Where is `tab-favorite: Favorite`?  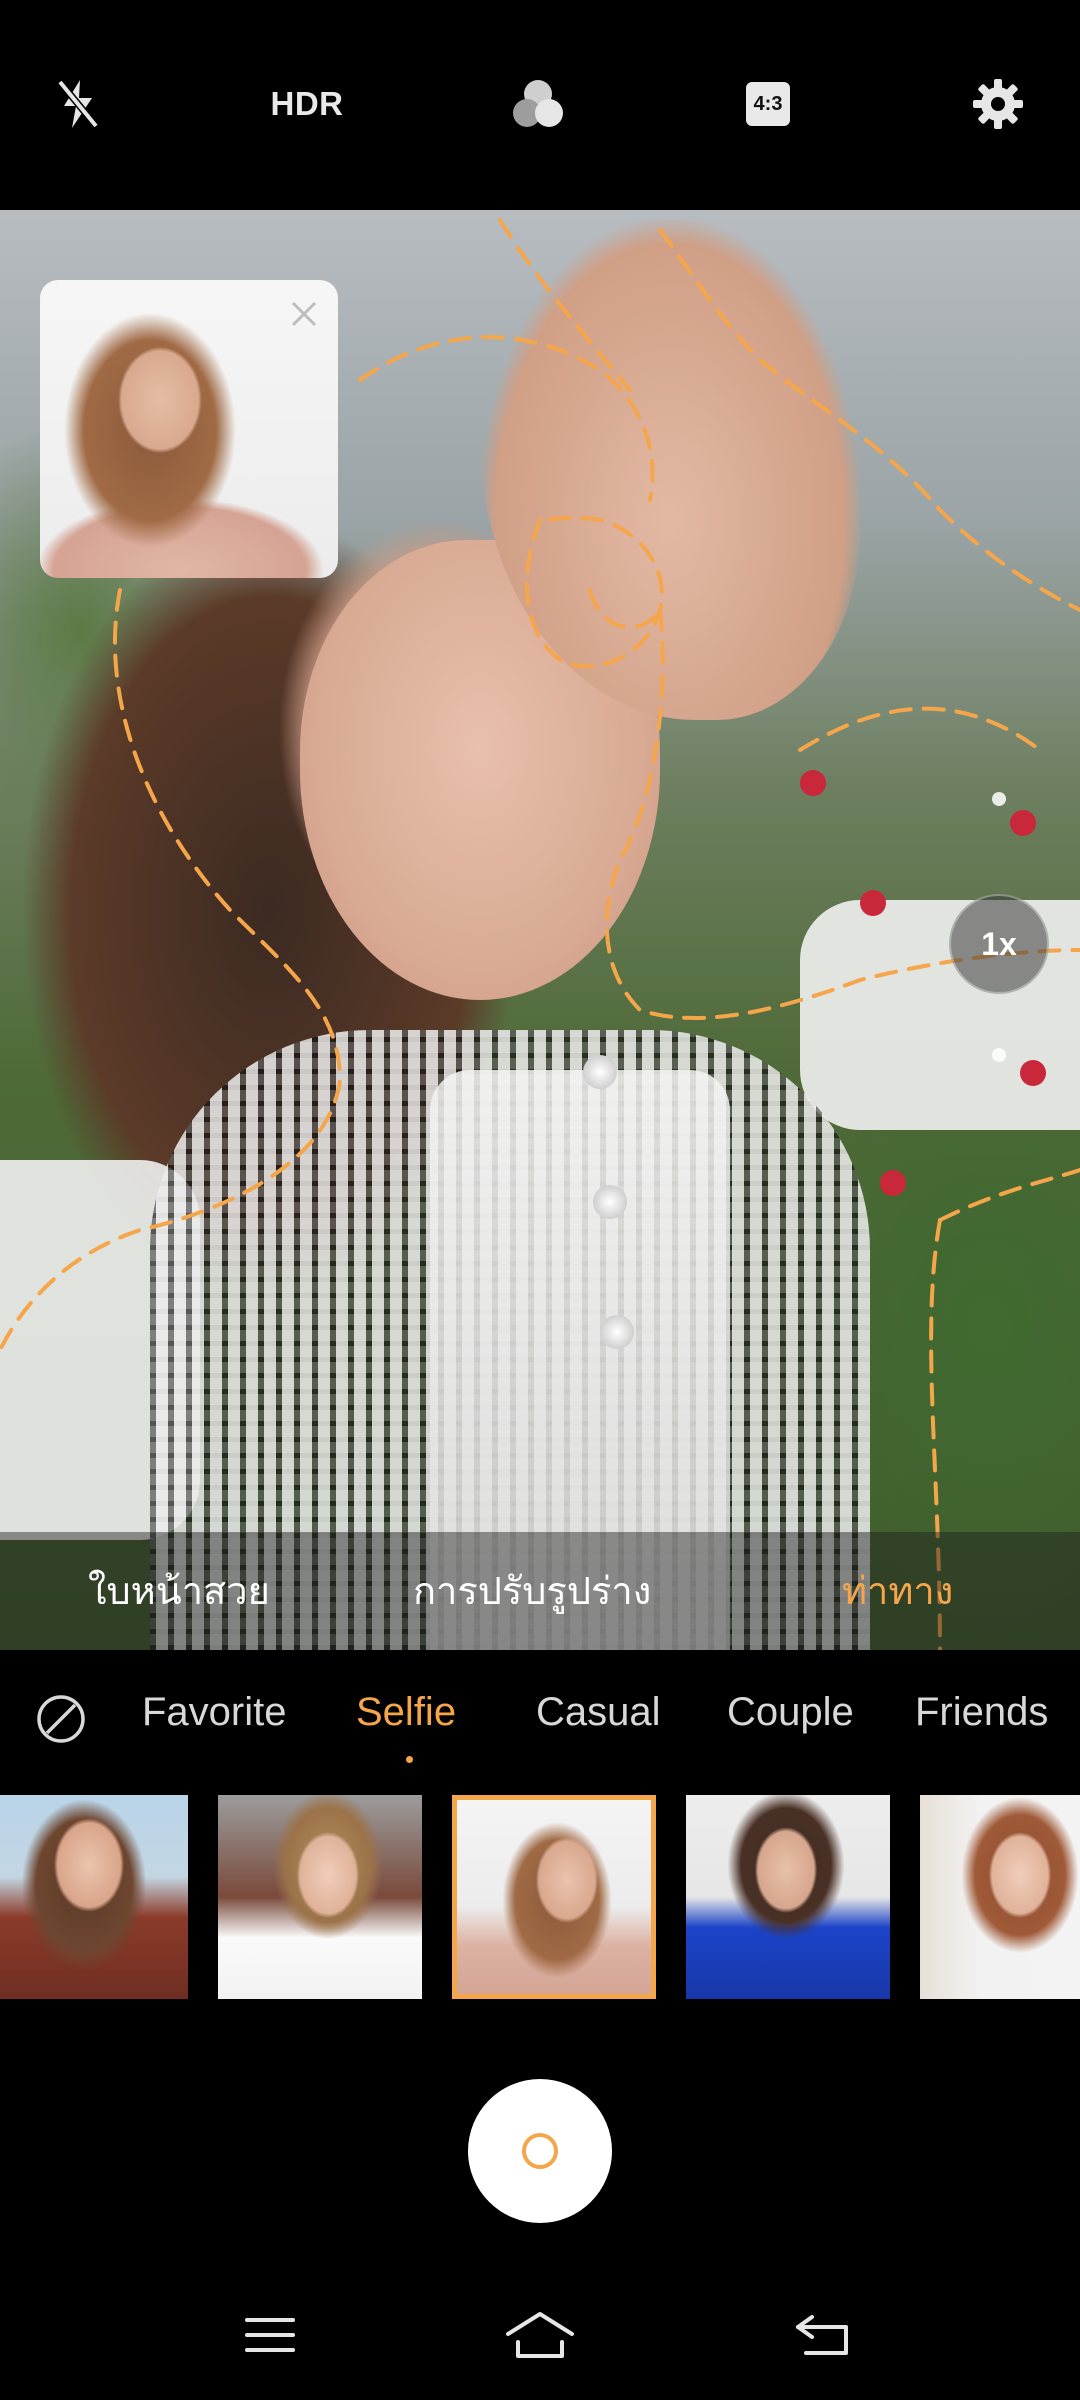
tab-favorite: Favorite is located at coordinates (214, 1712).